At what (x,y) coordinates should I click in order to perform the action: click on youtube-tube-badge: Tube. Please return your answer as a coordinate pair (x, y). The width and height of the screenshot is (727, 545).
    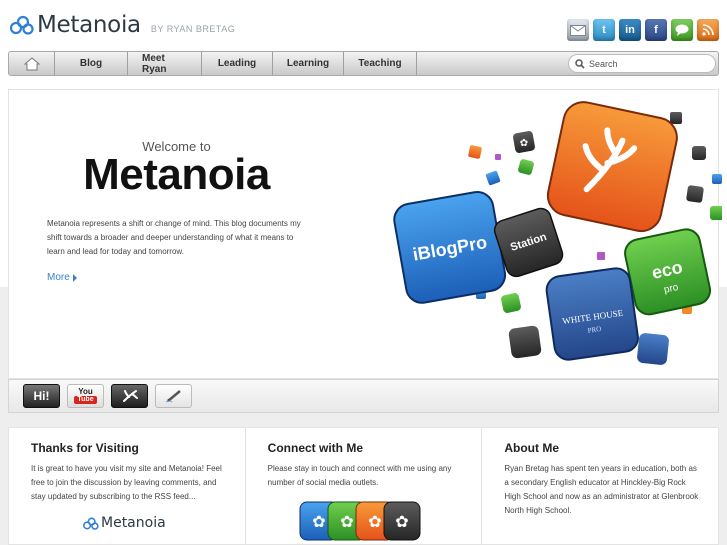
    Looking at the image, I should click on (85, 400).